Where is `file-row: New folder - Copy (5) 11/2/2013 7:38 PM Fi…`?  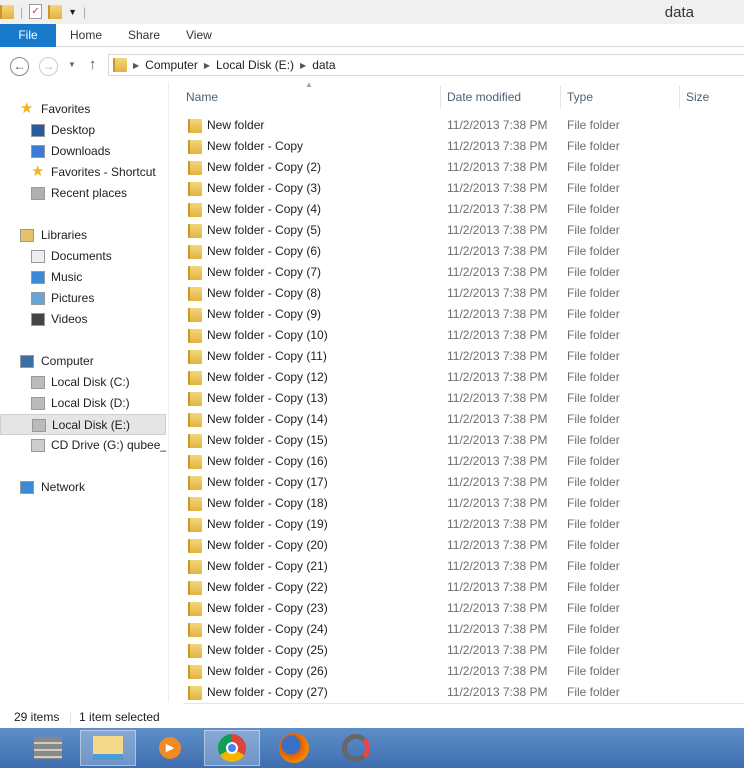
file-row: New folder - Copy (5) 11/2/2013 7:38 PM Fi… is located at coordinates (463, 230).